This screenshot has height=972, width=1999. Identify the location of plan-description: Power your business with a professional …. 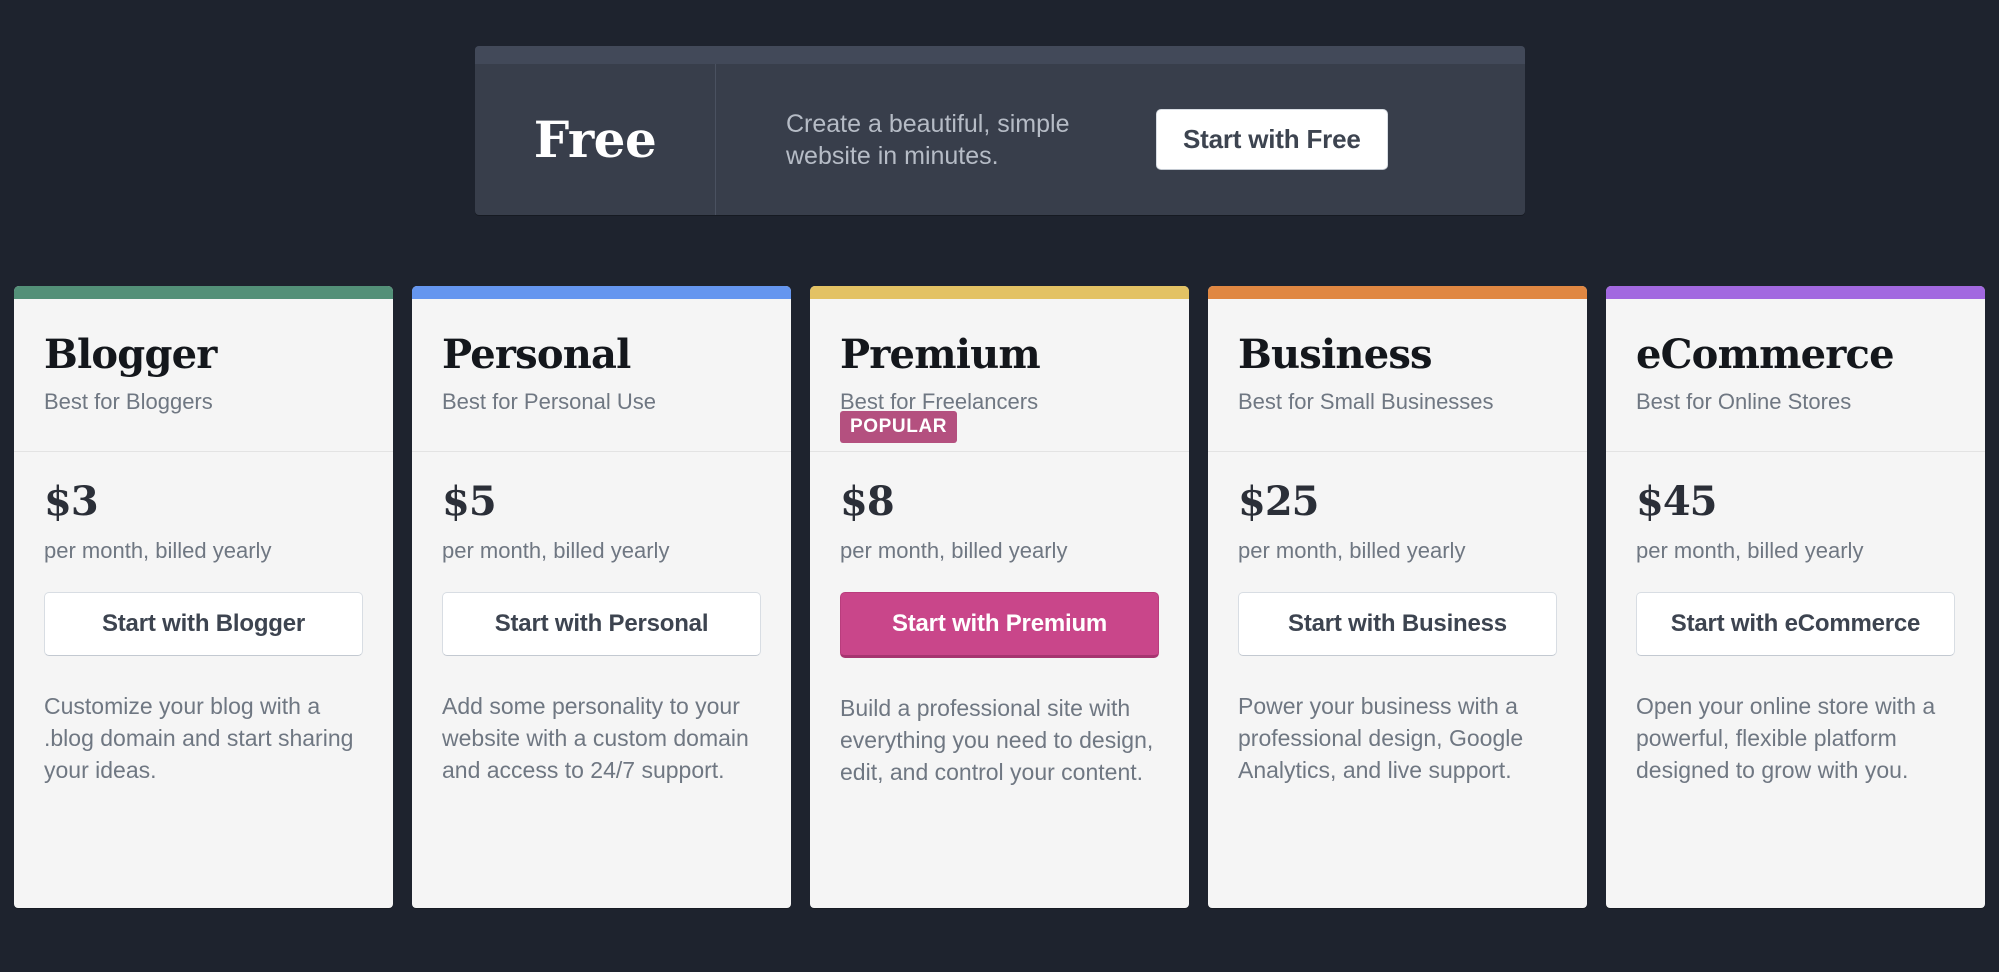
(1381, 738).